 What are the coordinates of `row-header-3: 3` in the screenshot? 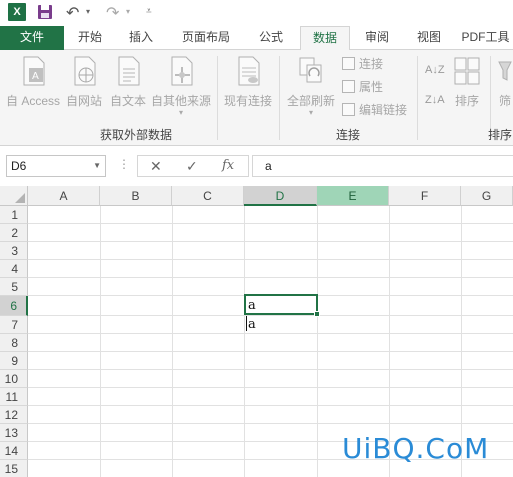 It's located at (14, 251).